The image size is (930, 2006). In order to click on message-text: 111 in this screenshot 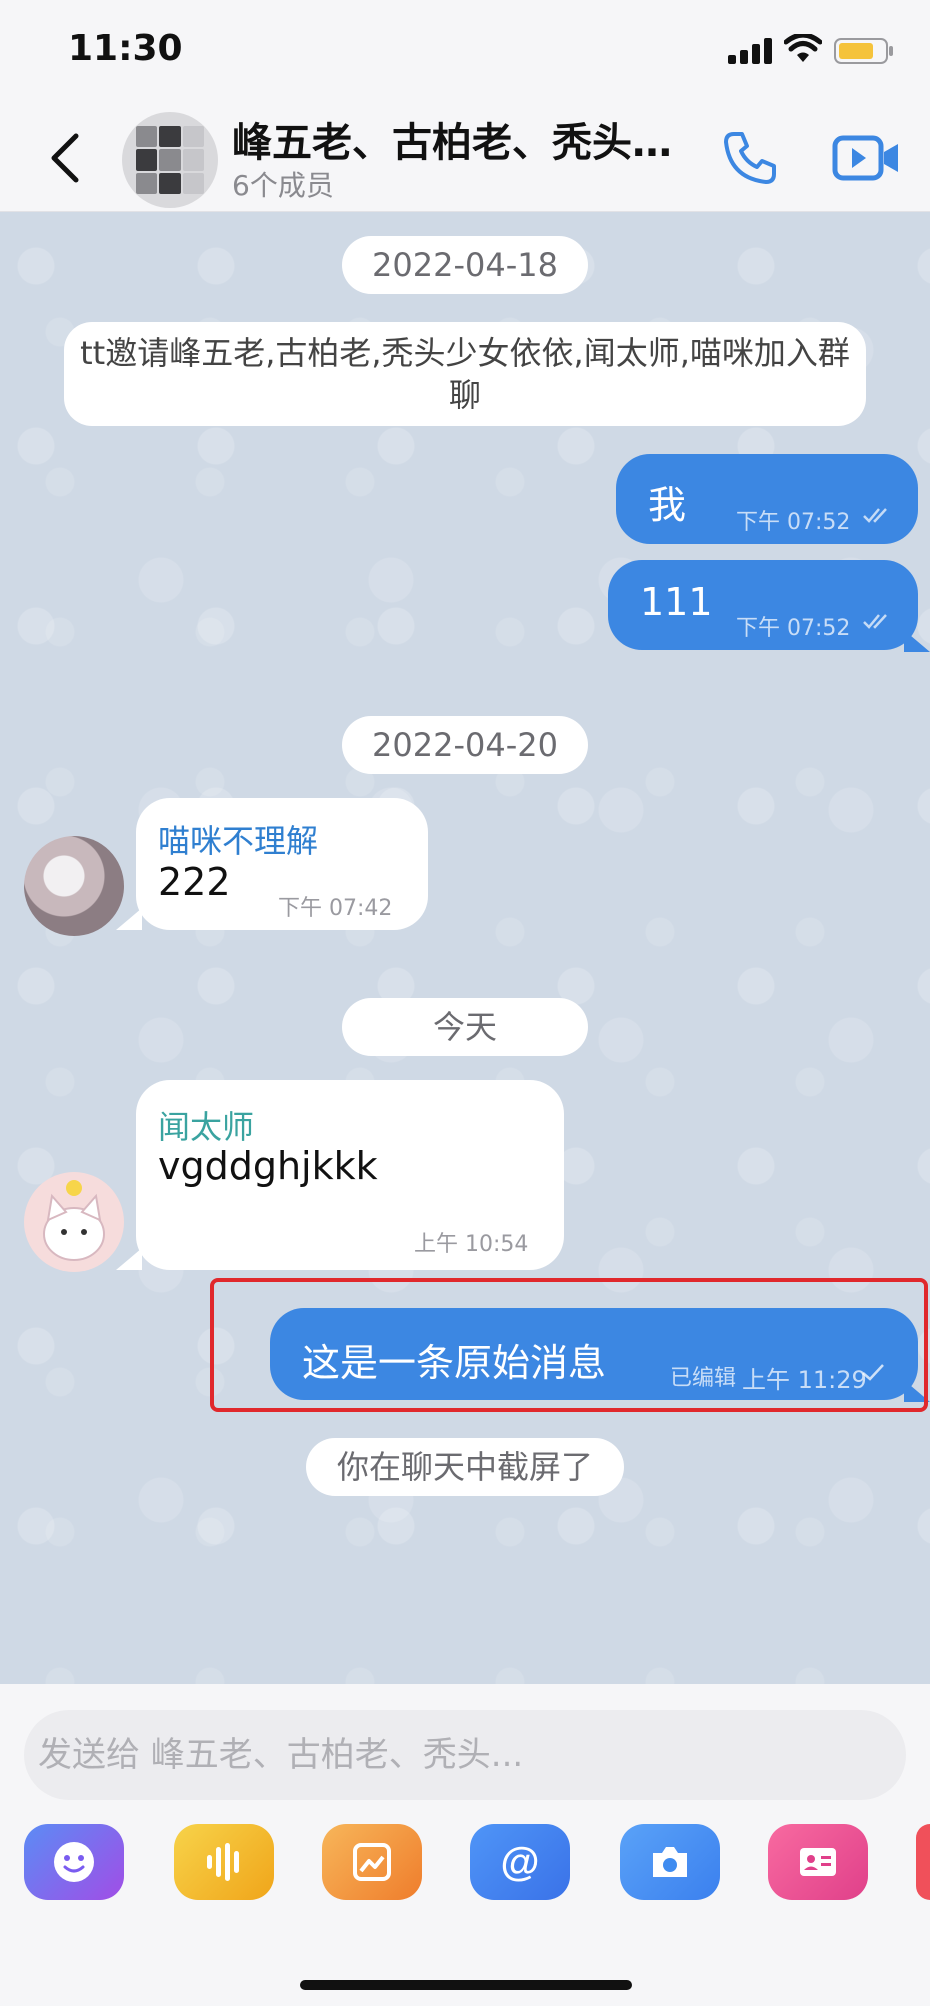, I will do `click(676, 602)`.